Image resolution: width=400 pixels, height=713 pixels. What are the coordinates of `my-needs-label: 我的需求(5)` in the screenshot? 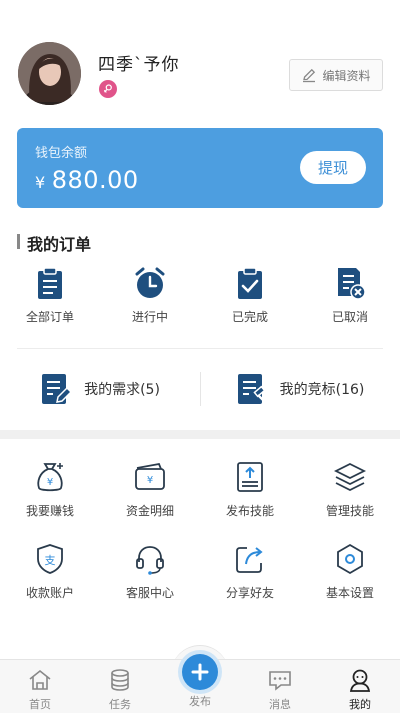 It's located at (122, 390).